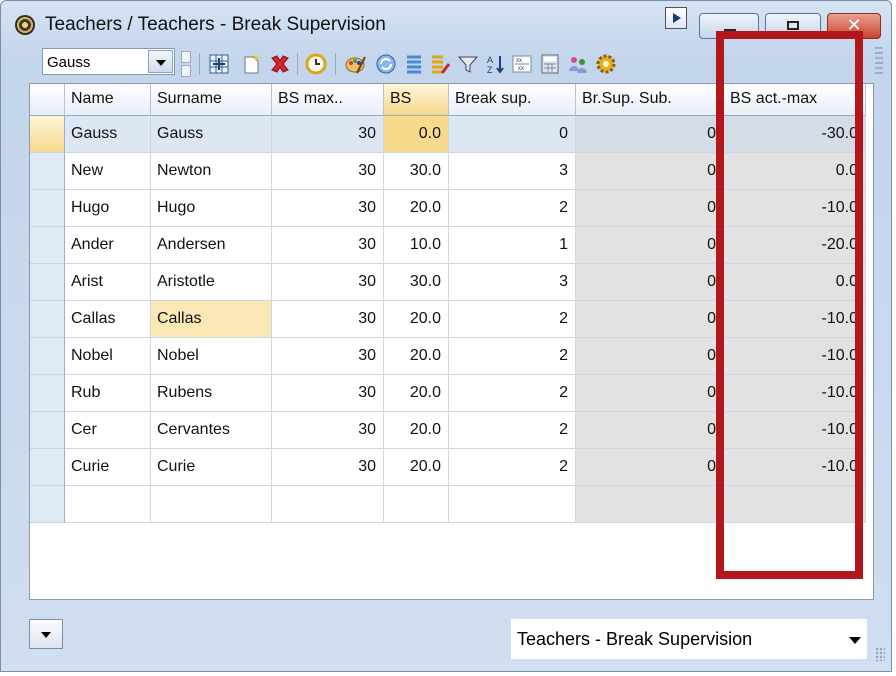  I want to click on column-header: BS, so click(416, 100).